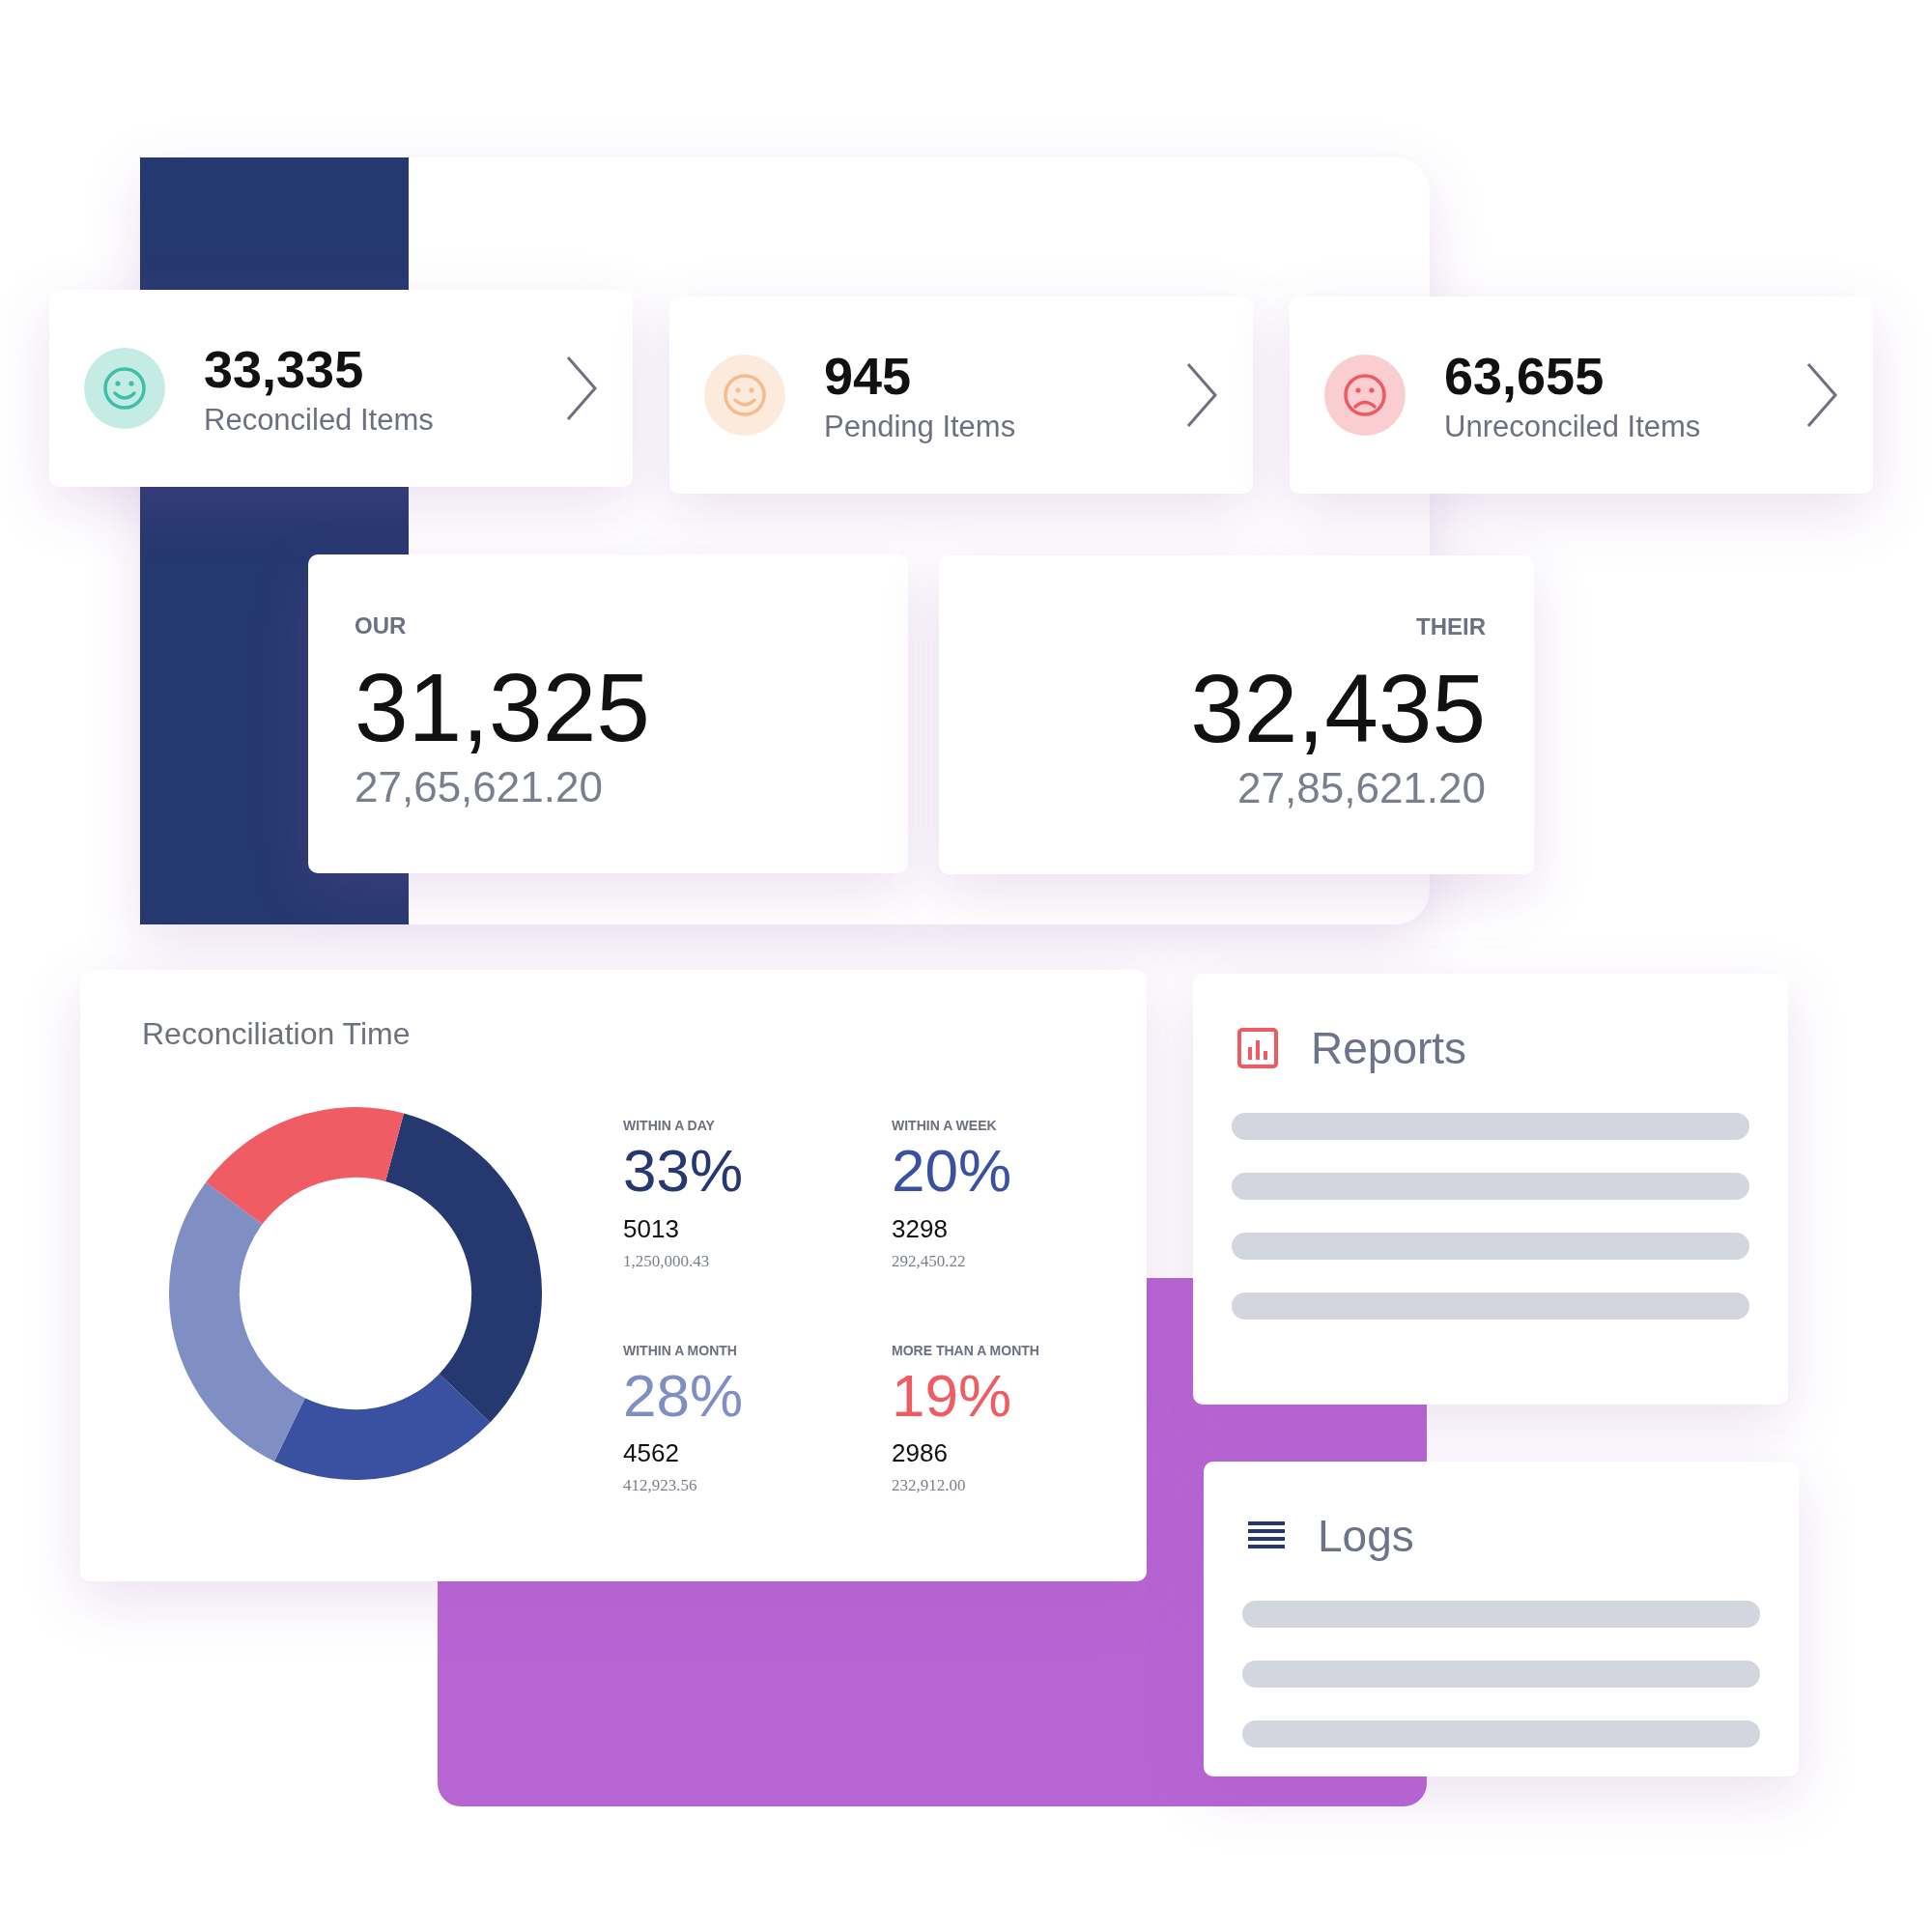  Describe the element at coordinates (684, 1395) in the screenshot. I see `stat-percent: 28%` at that location.